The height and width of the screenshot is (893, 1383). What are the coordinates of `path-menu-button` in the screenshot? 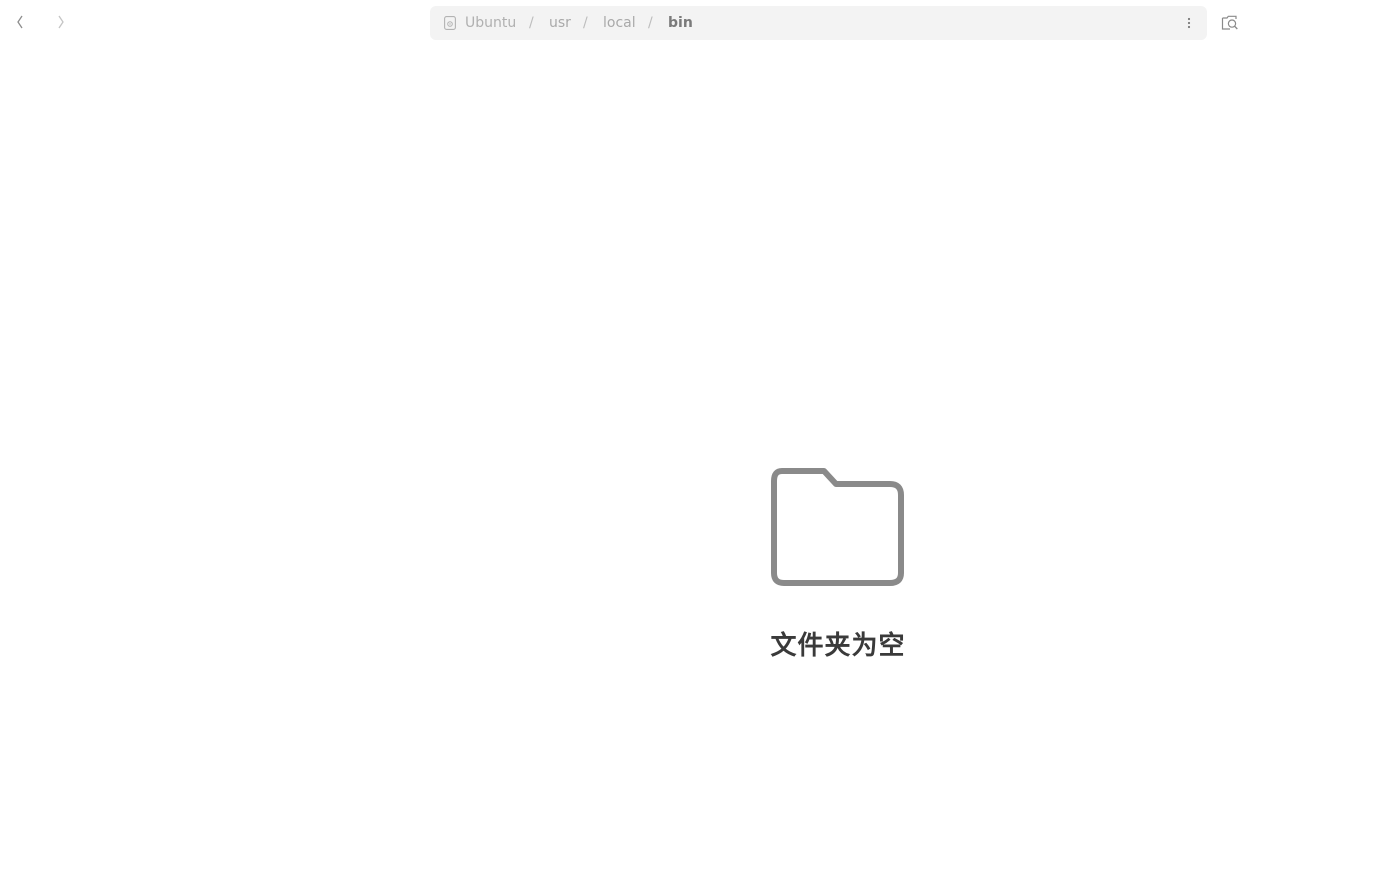 It's located at (1189, 23).